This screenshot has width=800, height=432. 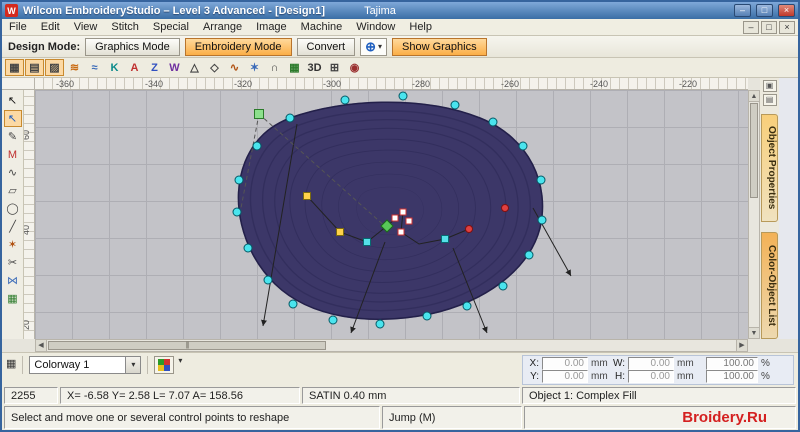 I want to click on scroll-down-icon: ▼, so click(x=754, y=332).